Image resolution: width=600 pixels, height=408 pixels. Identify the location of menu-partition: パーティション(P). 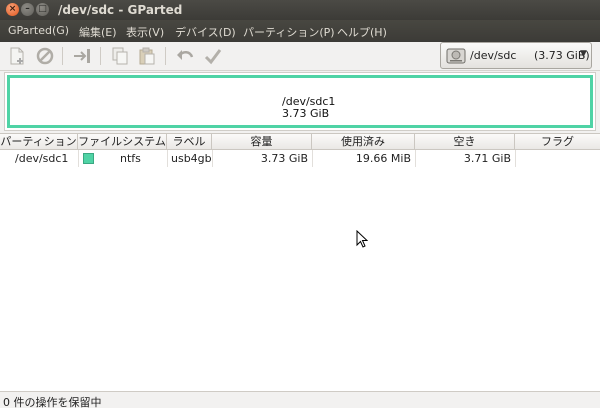
(289, 32).